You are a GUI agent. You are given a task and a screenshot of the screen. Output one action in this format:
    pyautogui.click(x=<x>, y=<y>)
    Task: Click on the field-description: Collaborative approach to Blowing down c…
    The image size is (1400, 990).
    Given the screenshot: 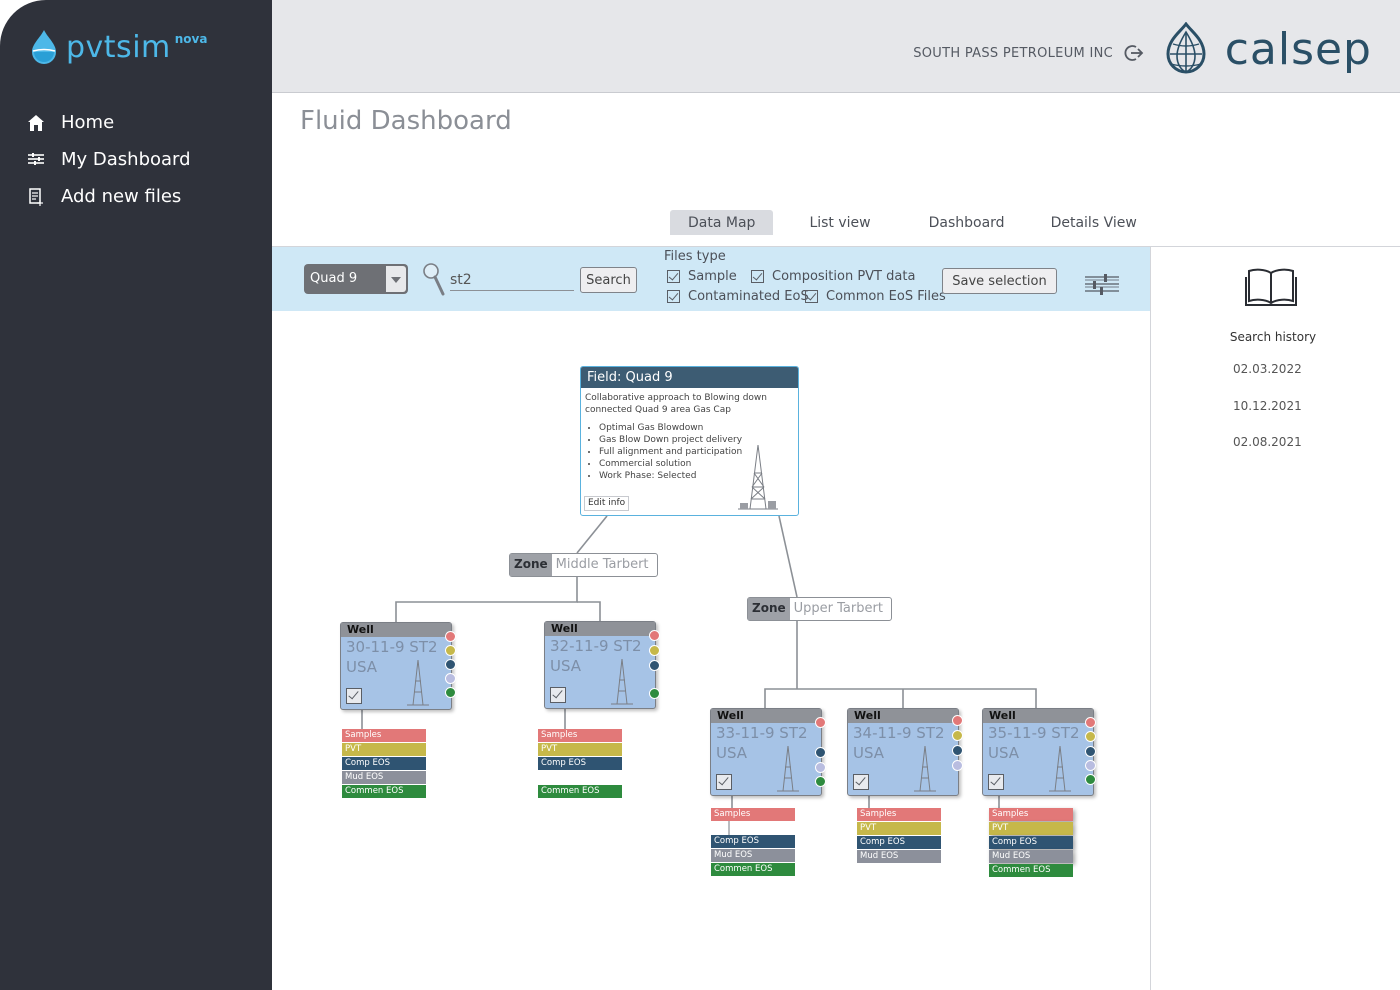 What is the action you would take?
    pyautogui.click(x=676, y=404)
    